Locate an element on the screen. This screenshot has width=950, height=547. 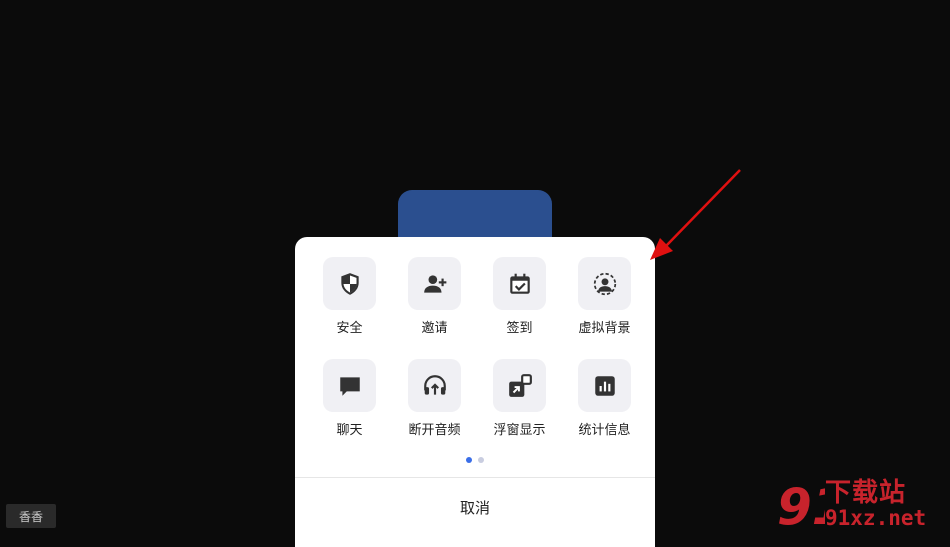
site-watermark: 91 下载站 91xz.net is located at coordinates (862, 503).